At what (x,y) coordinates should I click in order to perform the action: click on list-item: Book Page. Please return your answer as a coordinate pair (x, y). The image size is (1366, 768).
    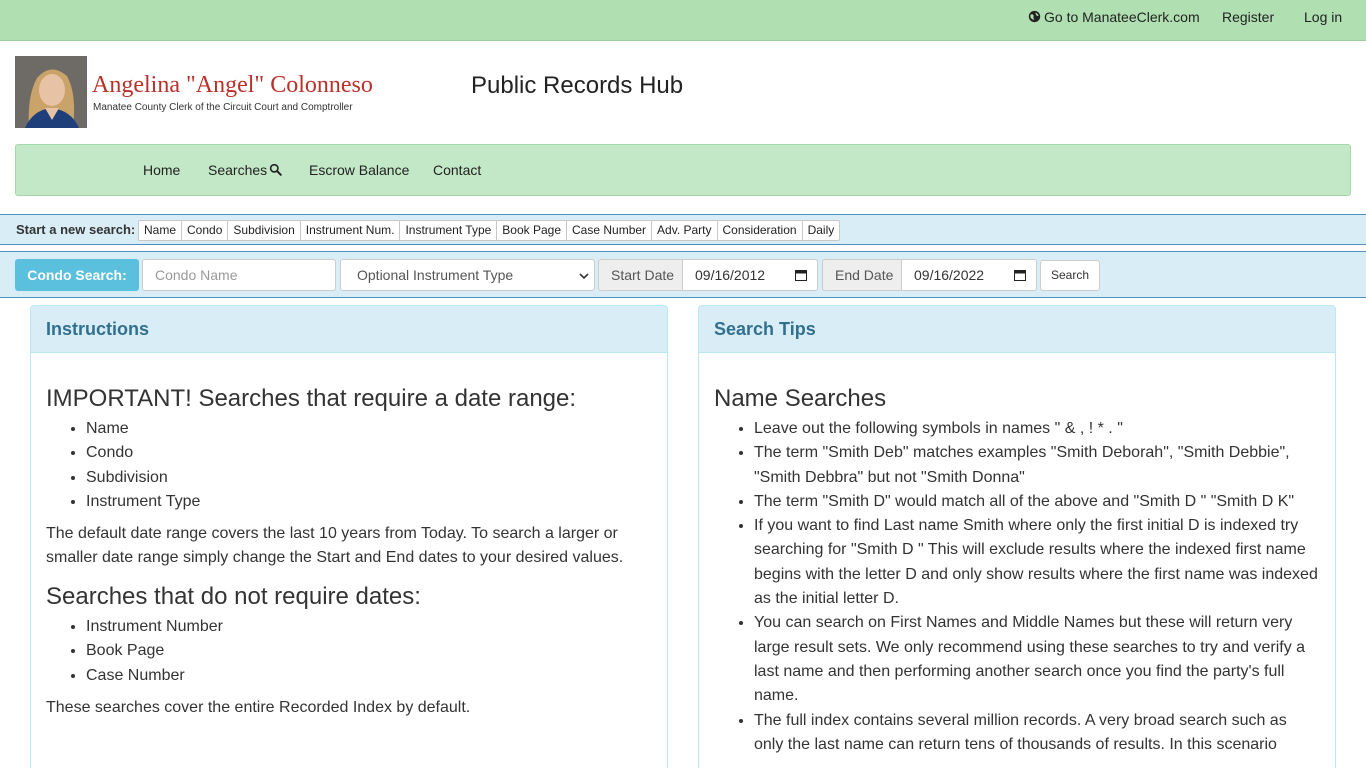
    Looking at the image, I should click on (369, 651).